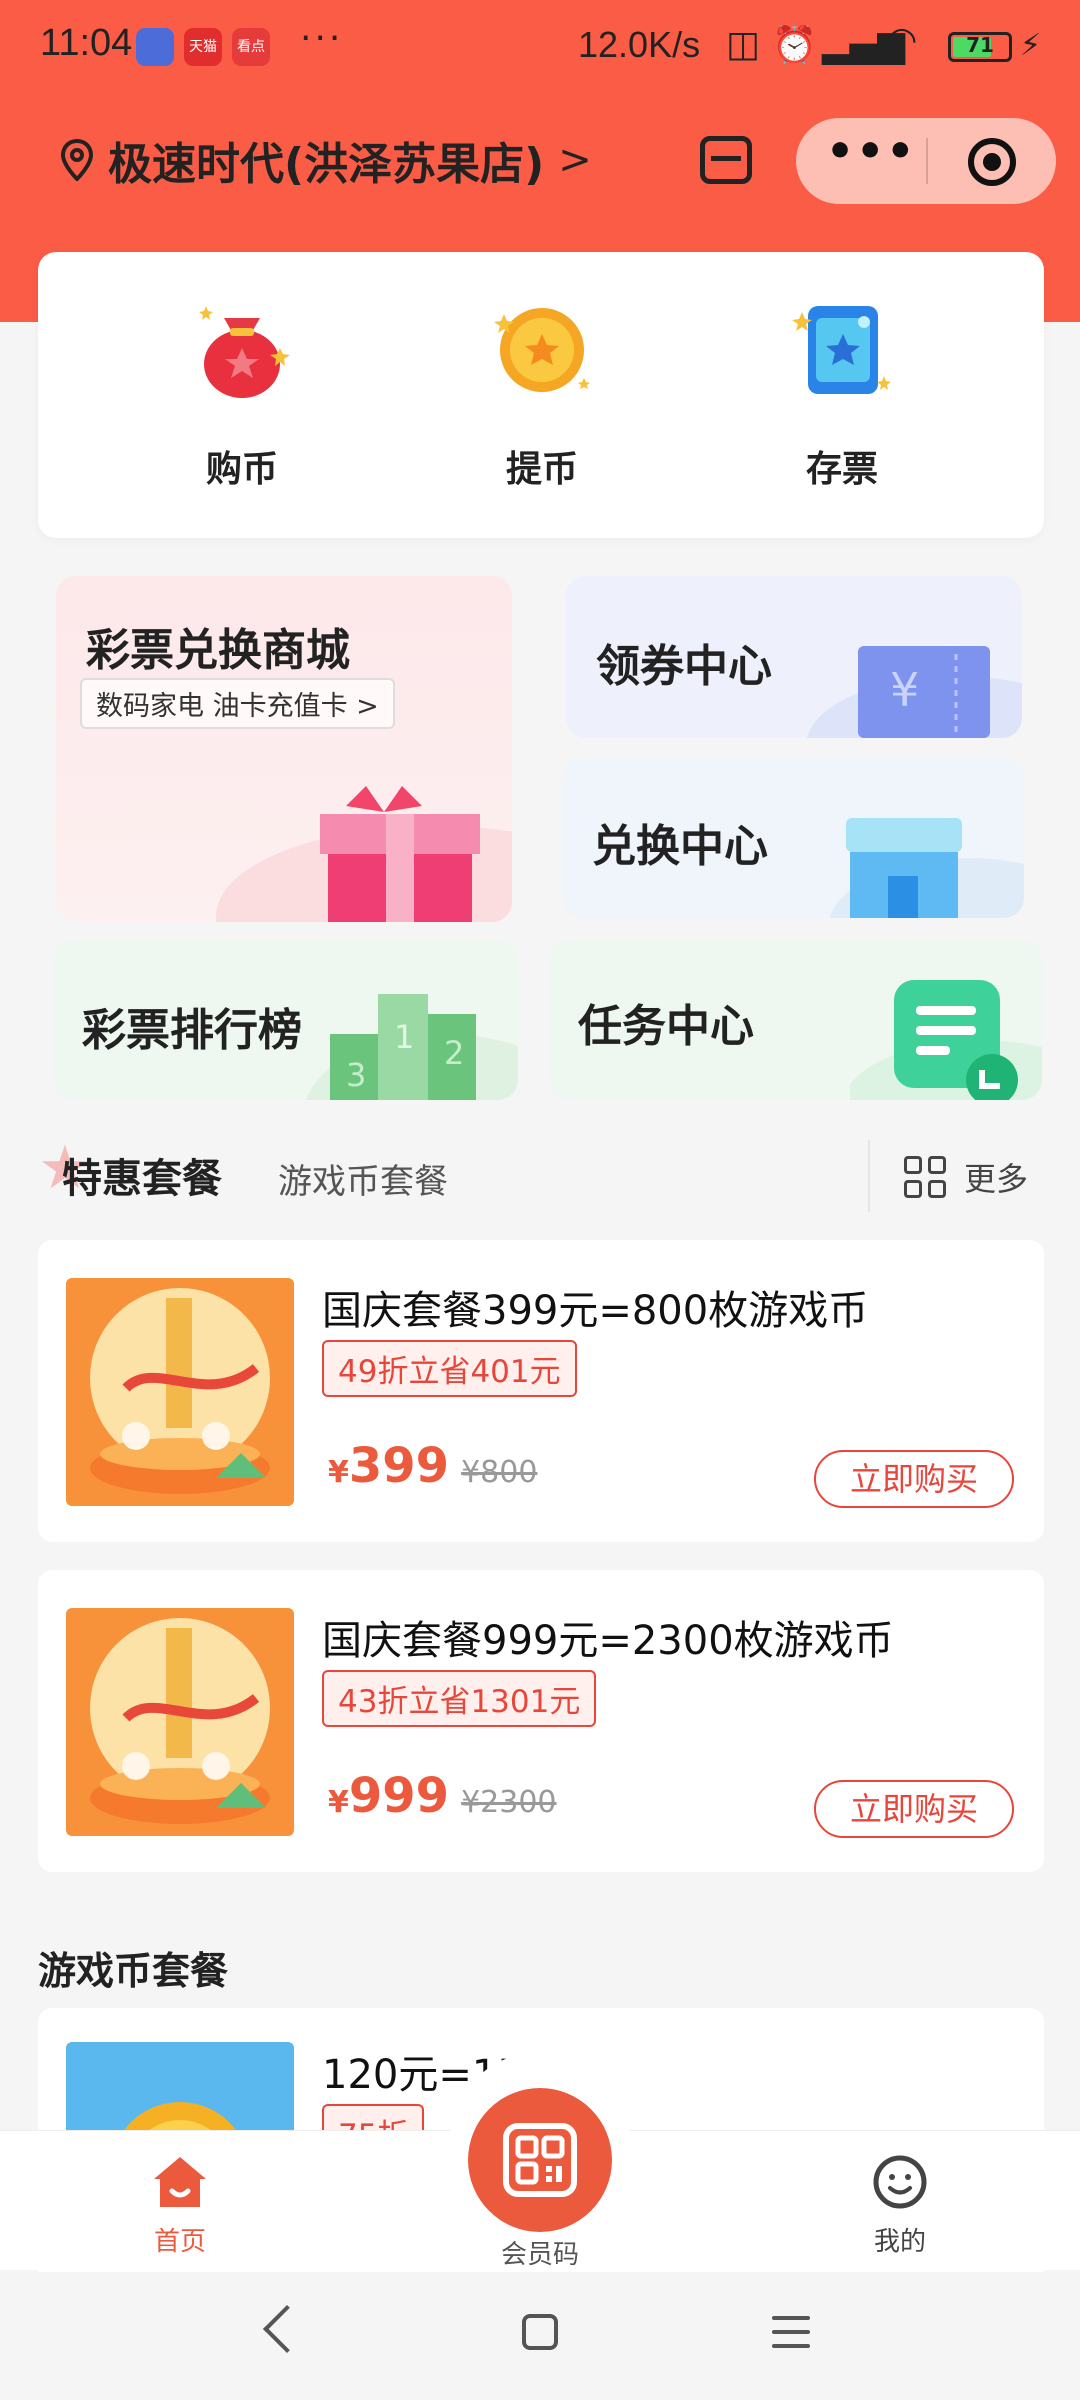 The image size is (1080, 2400). I want to click on coupon-icon: ¥, so click(914, 692).